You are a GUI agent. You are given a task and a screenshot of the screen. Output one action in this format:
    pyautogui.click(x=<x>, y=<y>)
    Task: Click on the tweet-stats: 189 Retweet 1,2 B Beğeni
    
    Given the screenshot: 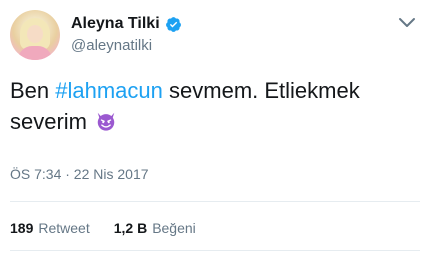 What is the action you would take?
    pyautogui.click(x=103, y=228)
    